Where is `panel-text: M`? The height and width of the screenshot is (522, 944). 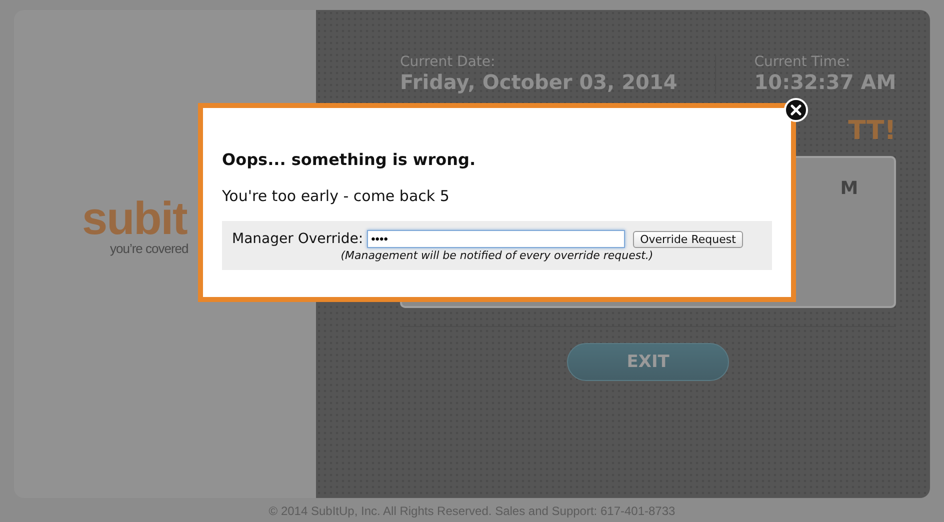
panel-text: M is located at coordinates (849, 189).